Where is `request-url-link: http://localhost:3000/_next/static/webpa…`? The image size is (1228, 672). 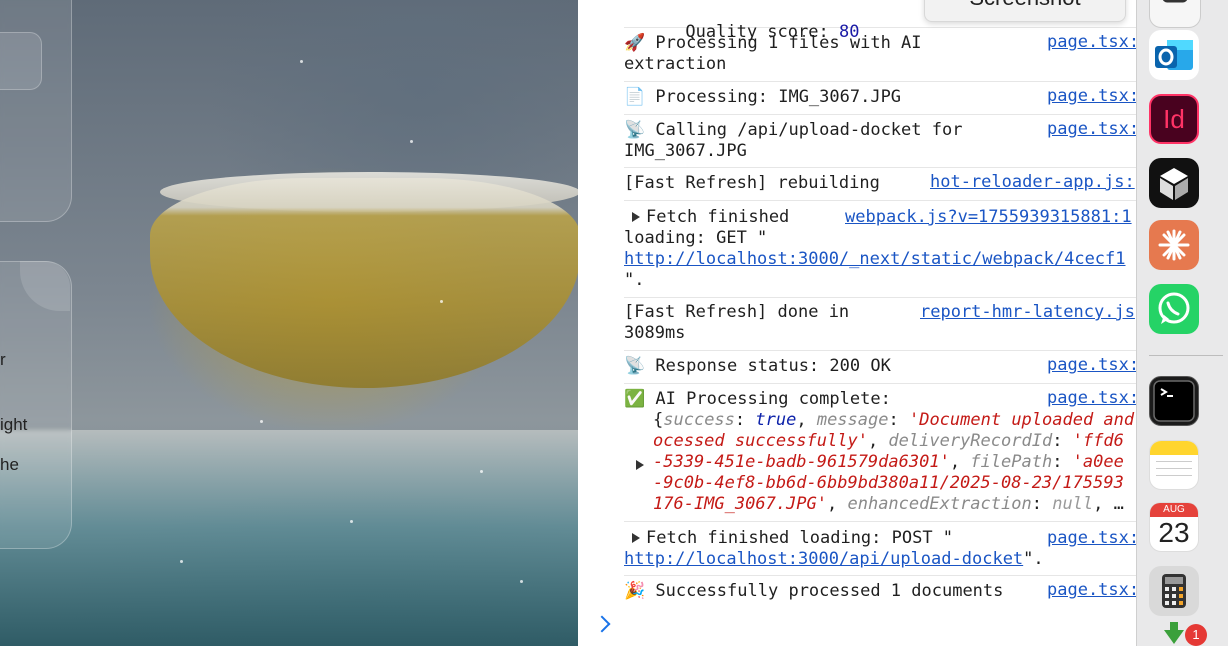 request-url-link: http://localhost:3000/_next/static/webpa… is located at coordinates (875, 259).